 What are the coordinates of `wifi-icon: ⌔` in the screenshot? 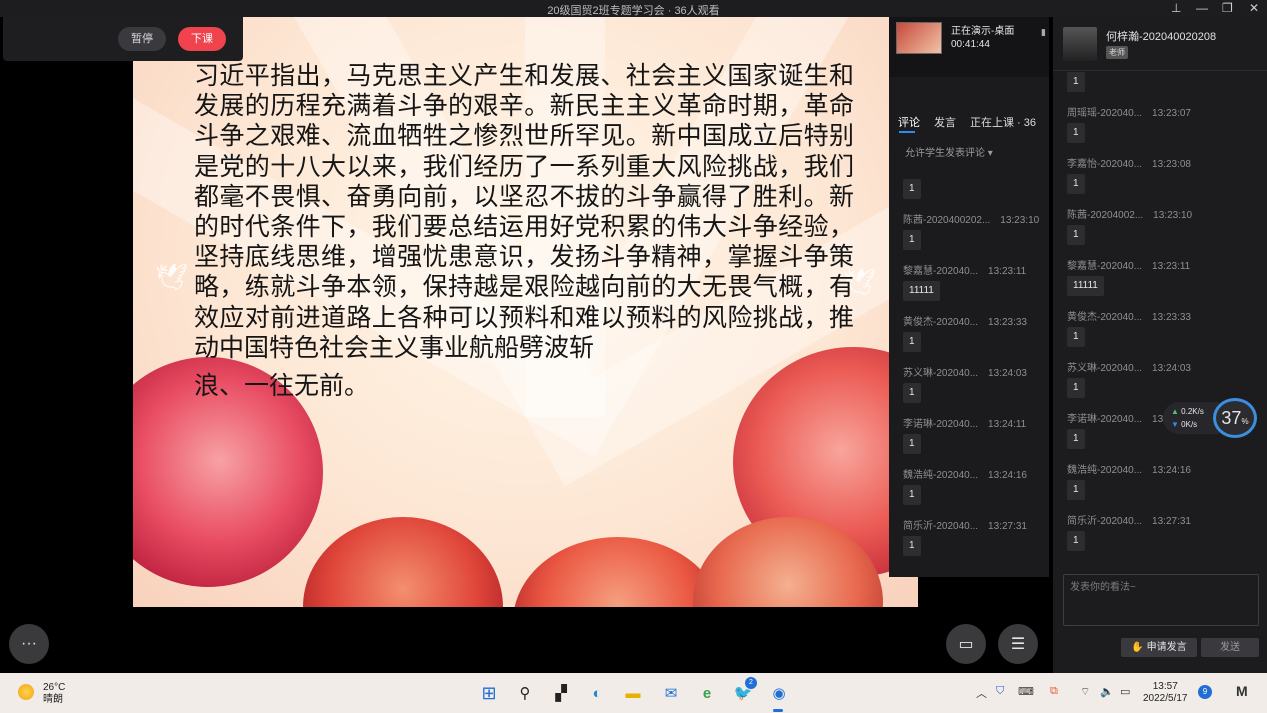 It's located at (1085, 692).